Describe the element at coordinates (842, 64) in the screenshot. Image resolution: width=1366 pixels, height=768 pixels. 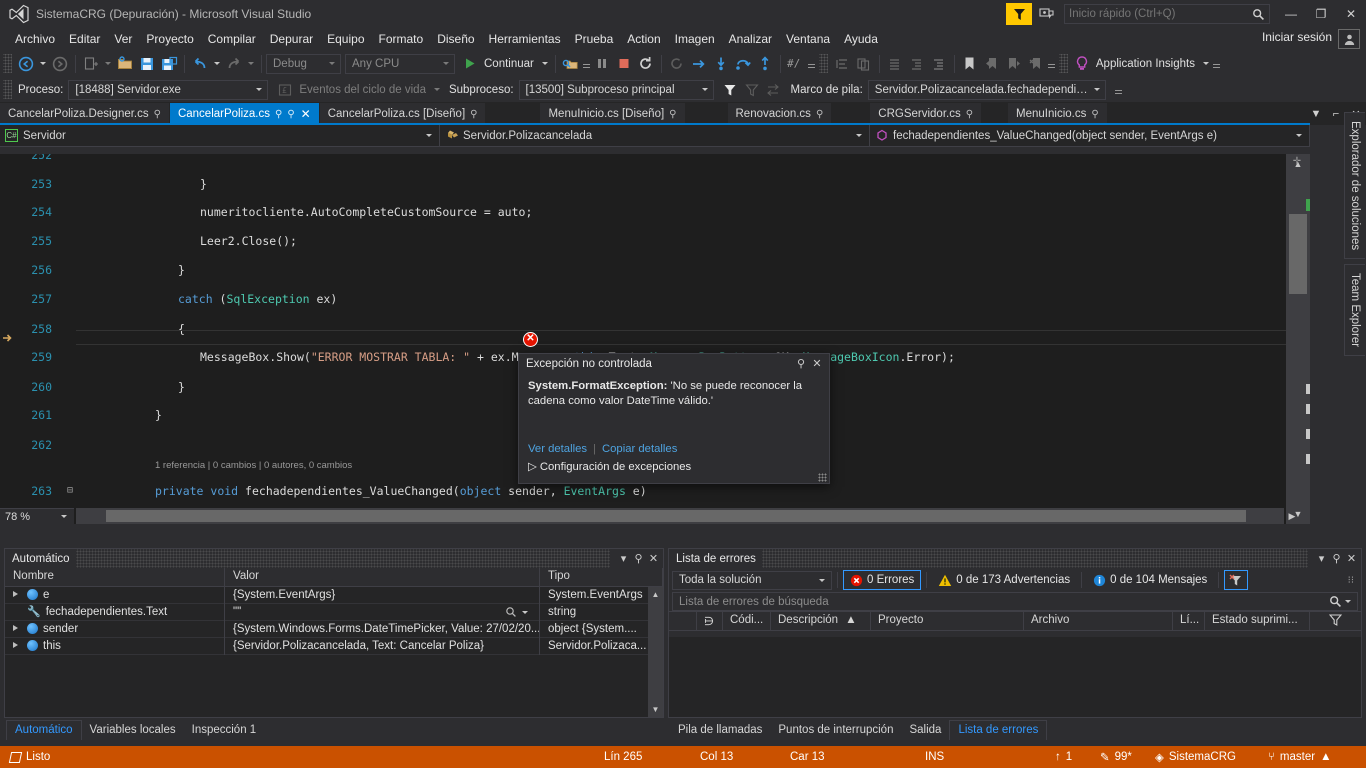
I see `indent-left-icon` at that location.